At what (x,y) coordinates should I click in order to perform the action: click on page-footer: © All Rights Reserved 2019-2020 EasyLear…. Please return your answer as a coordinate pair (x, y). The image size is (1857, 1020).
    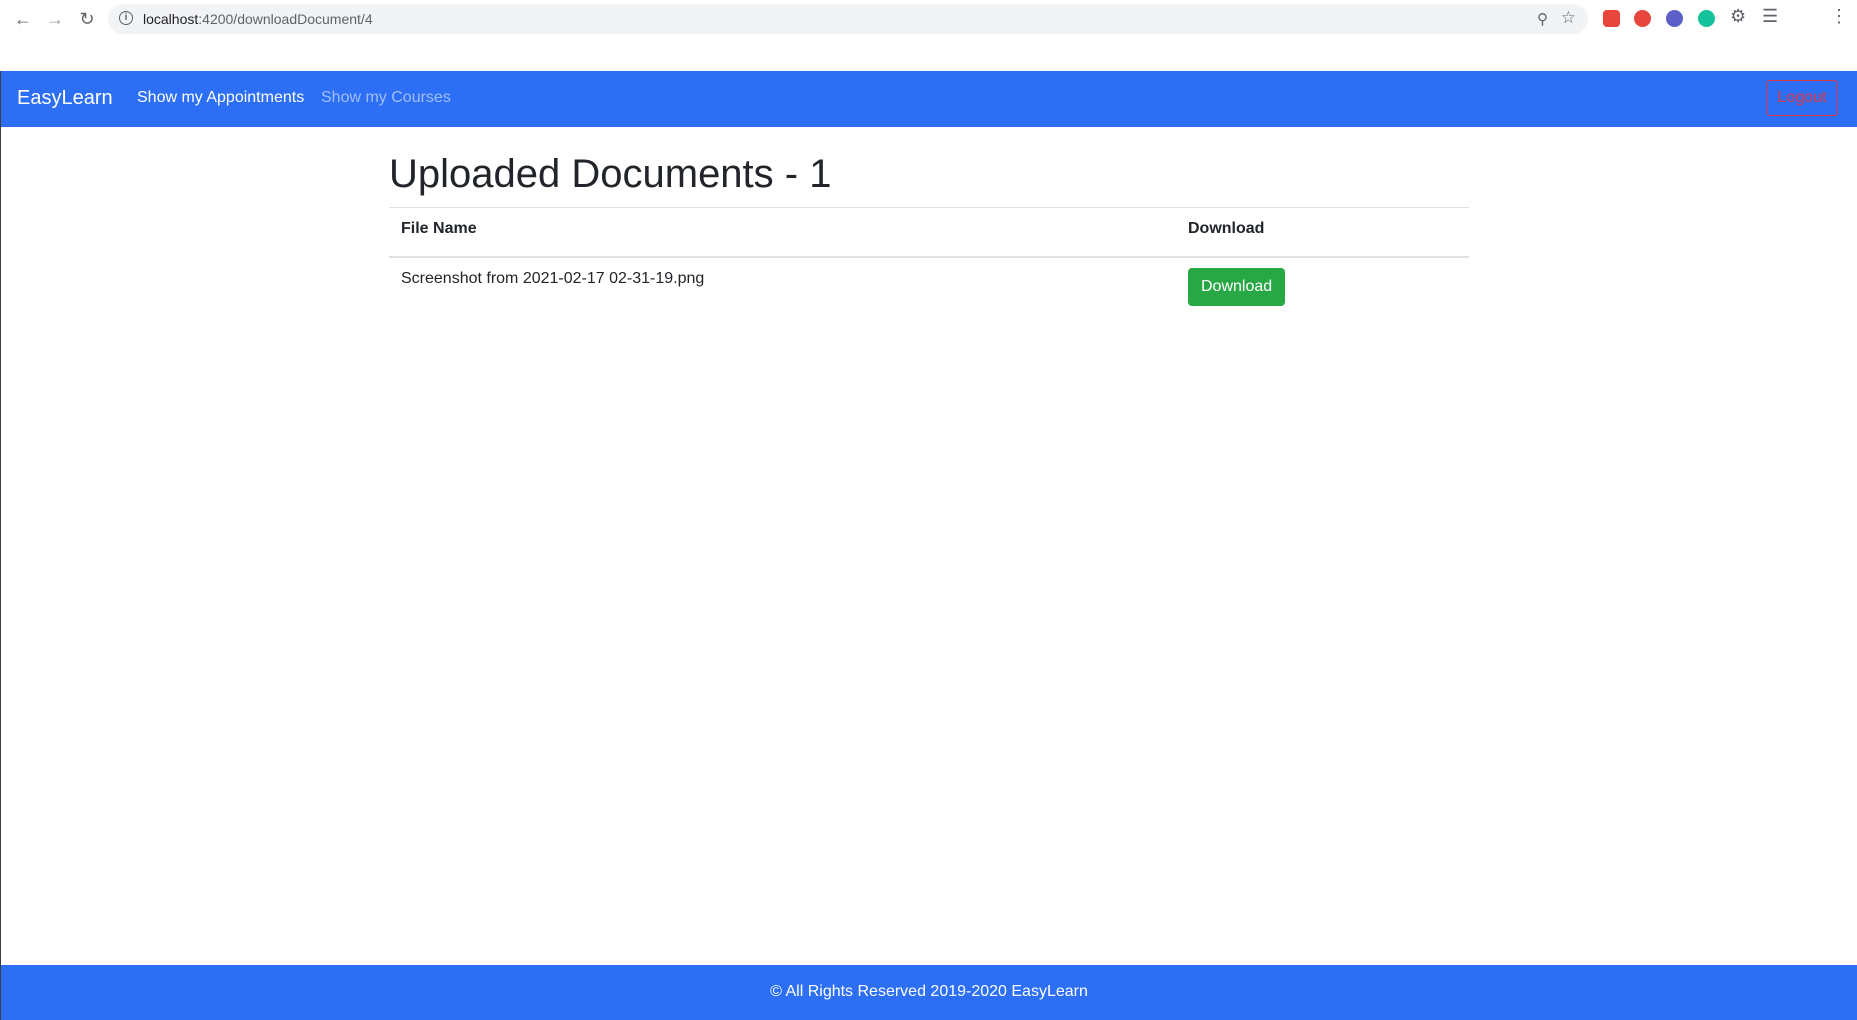
    Looking at the image, I should click on (929, 992).